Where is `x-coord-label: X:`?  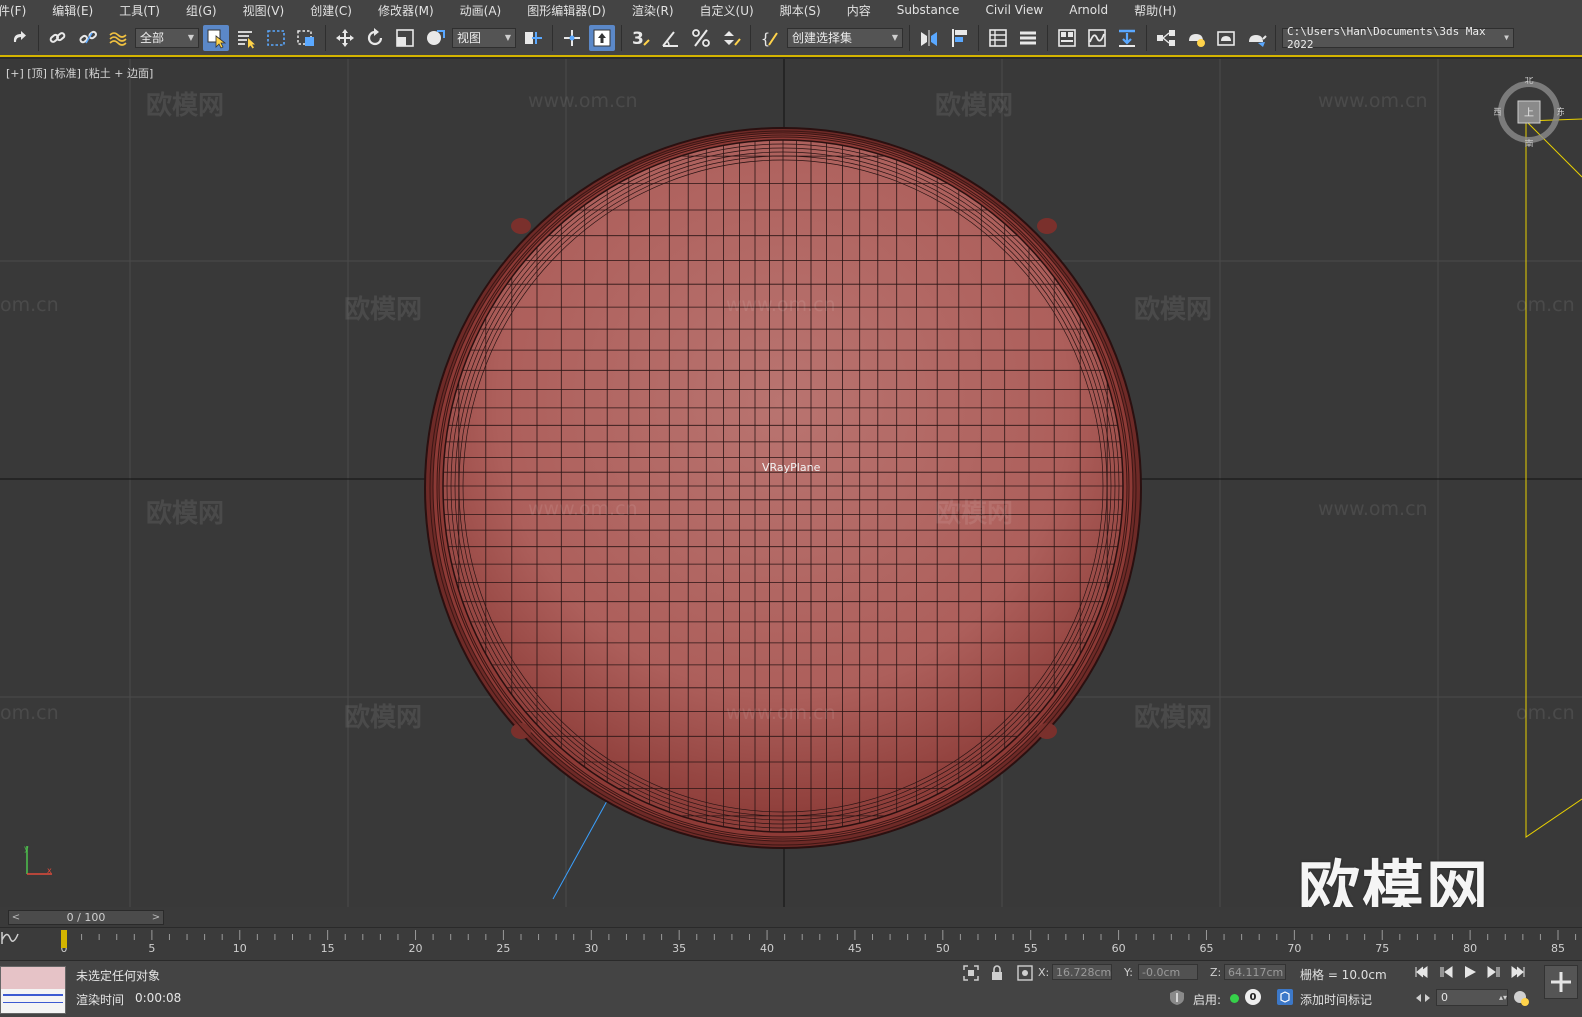 x-coord-label: X: is located at coordinates (1044, 972).